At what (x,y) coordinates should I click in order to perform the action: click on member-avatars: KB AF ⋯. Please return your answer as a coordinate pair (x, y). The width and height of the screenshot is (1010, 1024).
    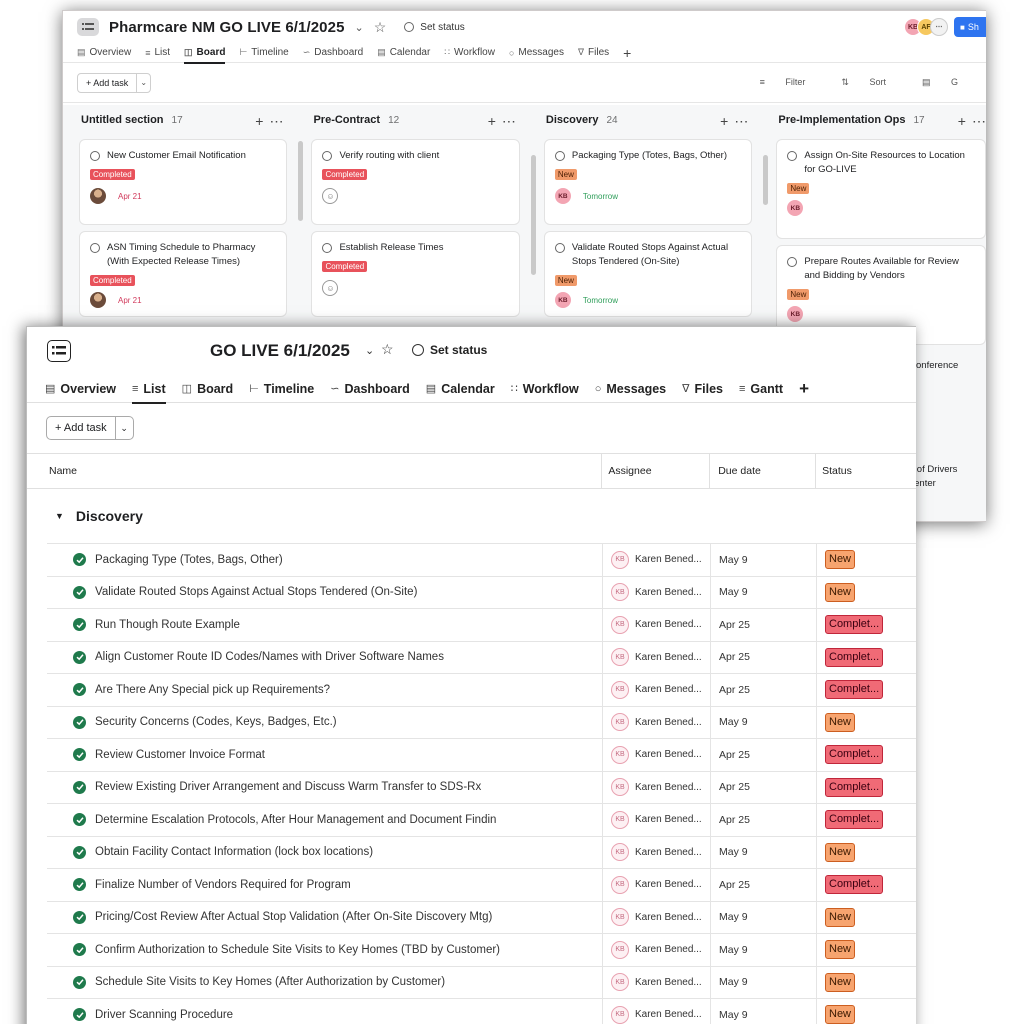
    Looking at the image, I should click on (926, 27).